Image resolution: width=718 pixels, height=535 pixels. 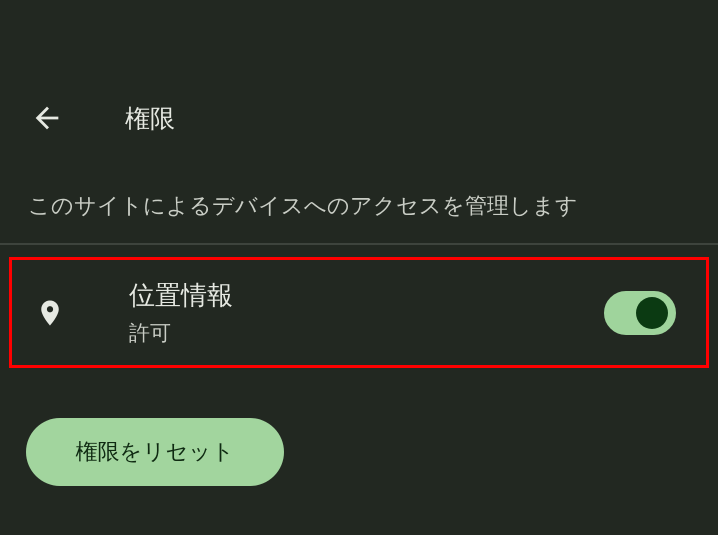 What do you see at coordinates (150, 333) in the screenshot?
I see `permission-status: 許可` at bounding box center [150, 333].